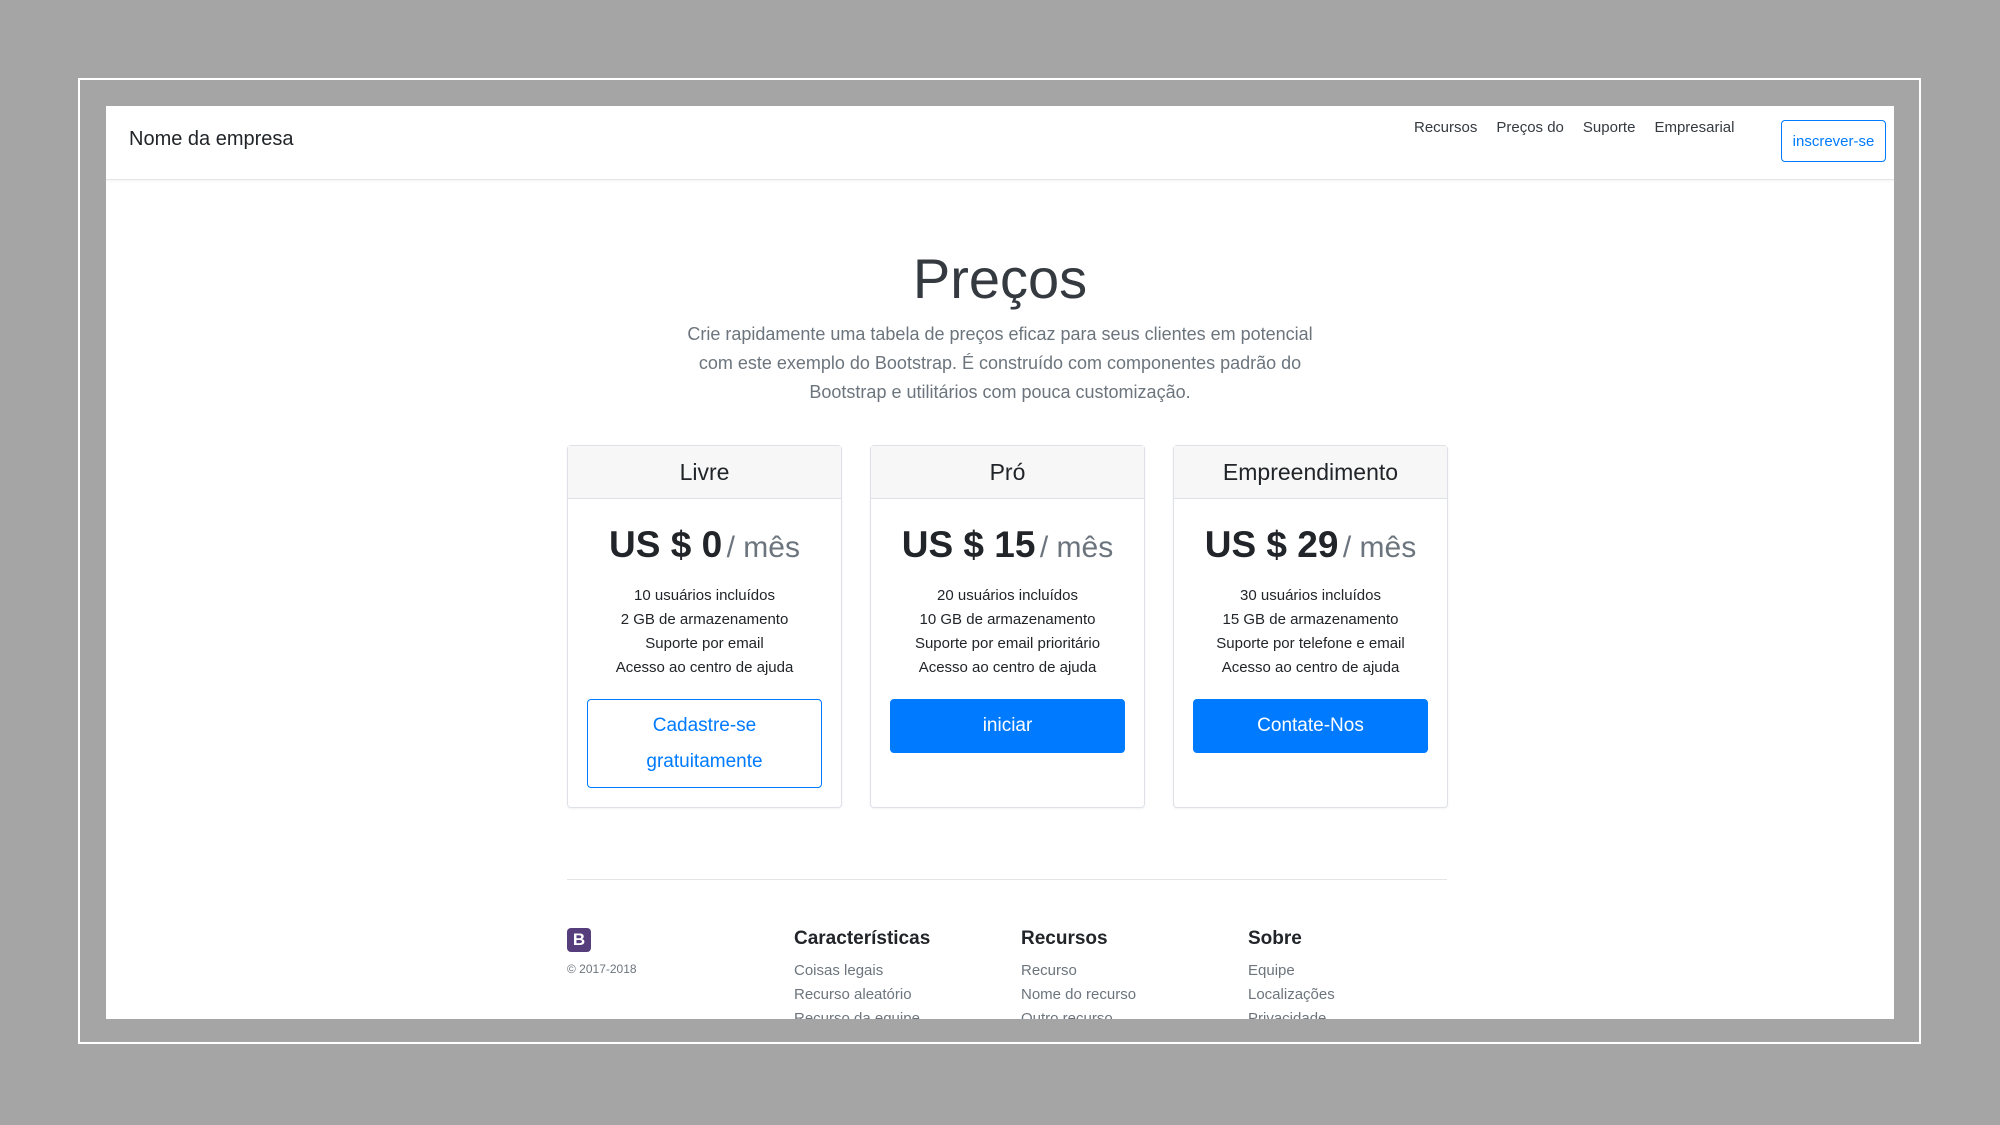  Describe the element at coordinates (1310, 595) in the screenshot. I see `feature-item: 30 usuários incluídos` at that location.